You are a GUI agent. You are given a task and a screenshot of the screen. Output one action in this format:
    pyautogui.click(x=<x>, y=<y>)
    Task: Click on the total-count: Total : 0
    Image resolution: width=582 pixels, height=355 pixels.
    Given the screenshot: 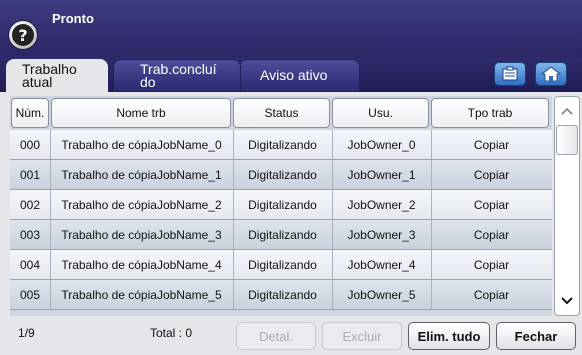 What is the action you would take?
    pyautogui.click(x=171, y=333)
    